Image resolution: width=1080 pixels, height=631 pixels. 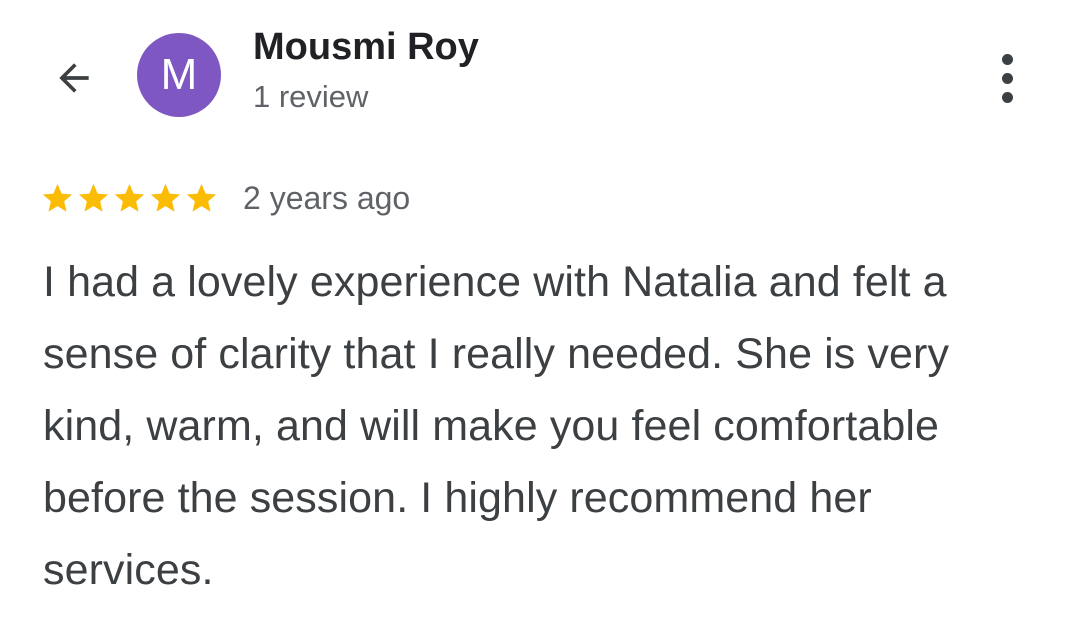 What do you see at coordinates (225, 198) in the screenshot?
I see `rating-row: 2 years ago` at bounding box center [225, 198].